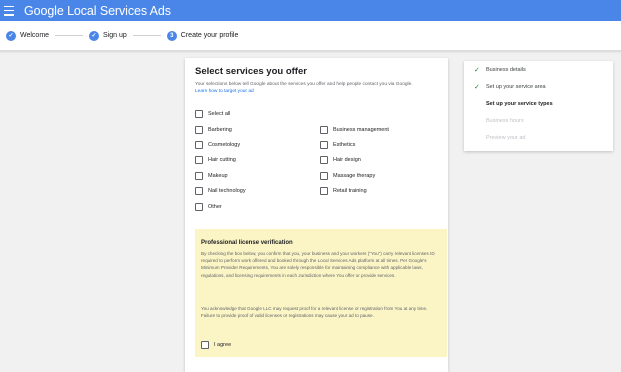 The image size is (621, 372). What do you see at coordinates (506, 138) in the screenshot?
I see `progress-label: Preview your ad` at bounding box center [506, 138].